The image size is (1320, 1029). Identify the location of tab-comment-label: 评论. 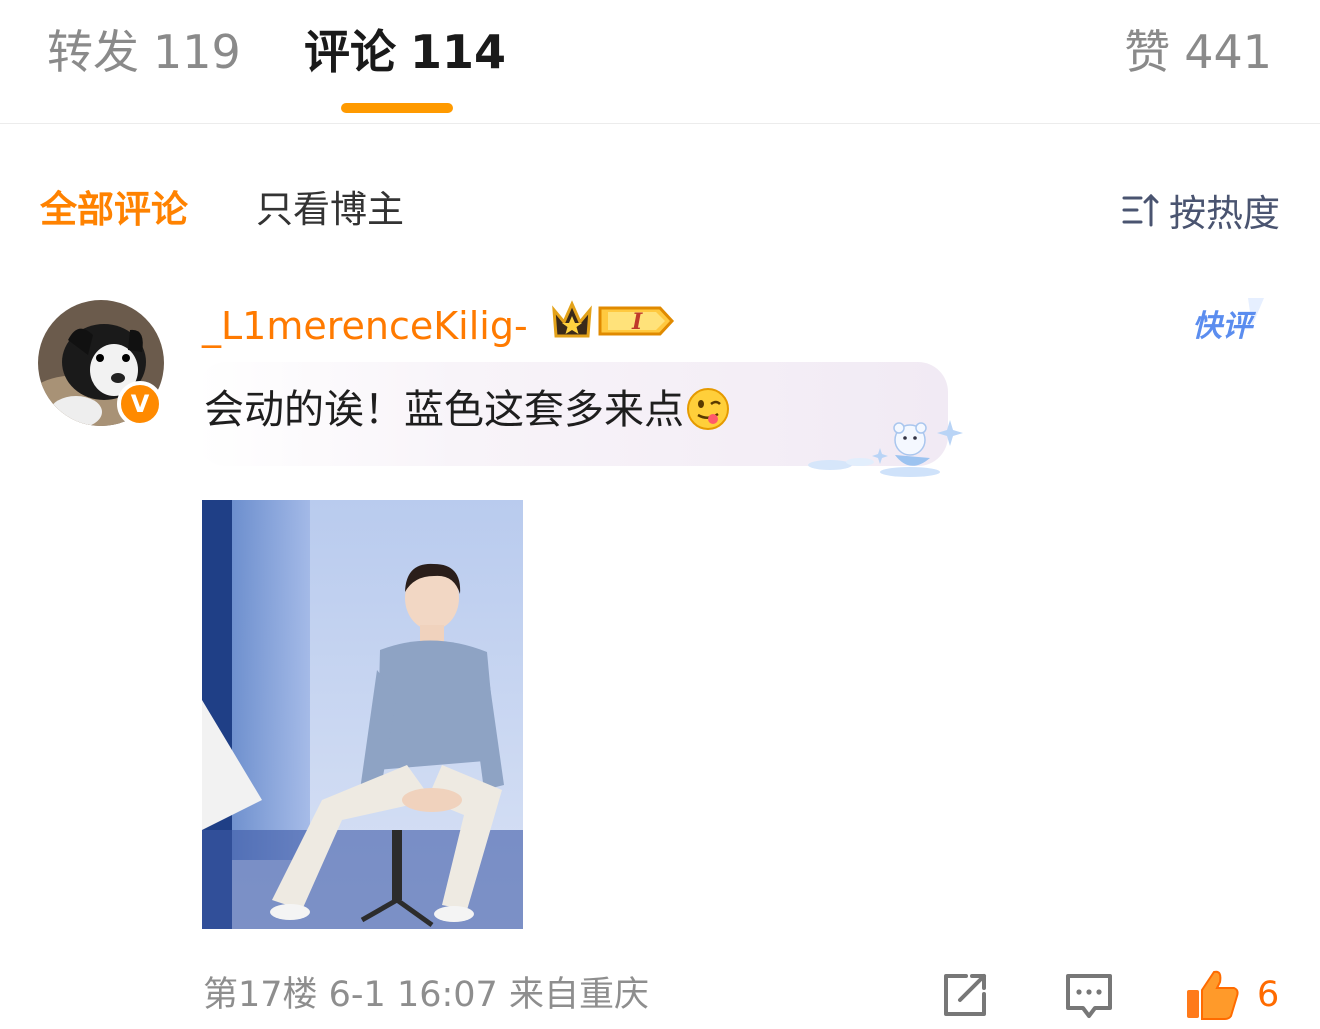
(350, 52).